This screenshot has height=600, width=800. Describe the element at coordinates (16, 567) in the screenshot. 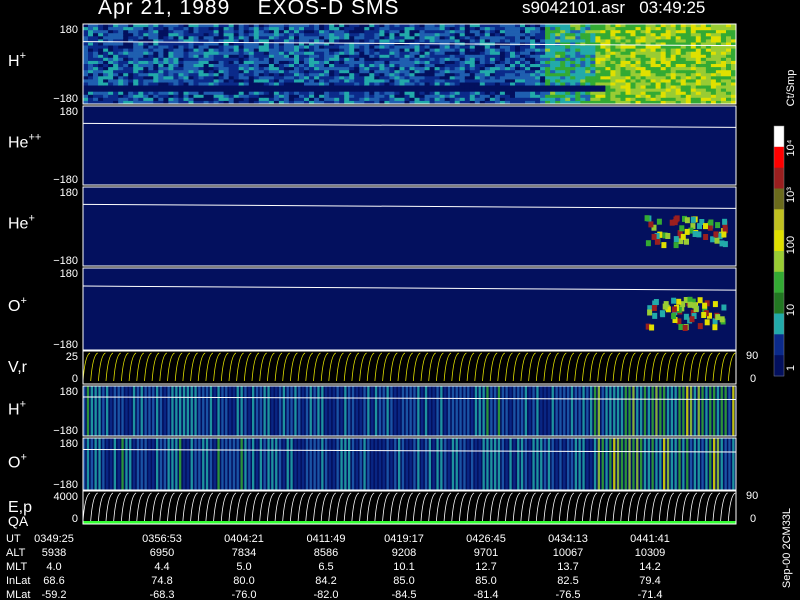

I see `row-label: MLT` at that location.